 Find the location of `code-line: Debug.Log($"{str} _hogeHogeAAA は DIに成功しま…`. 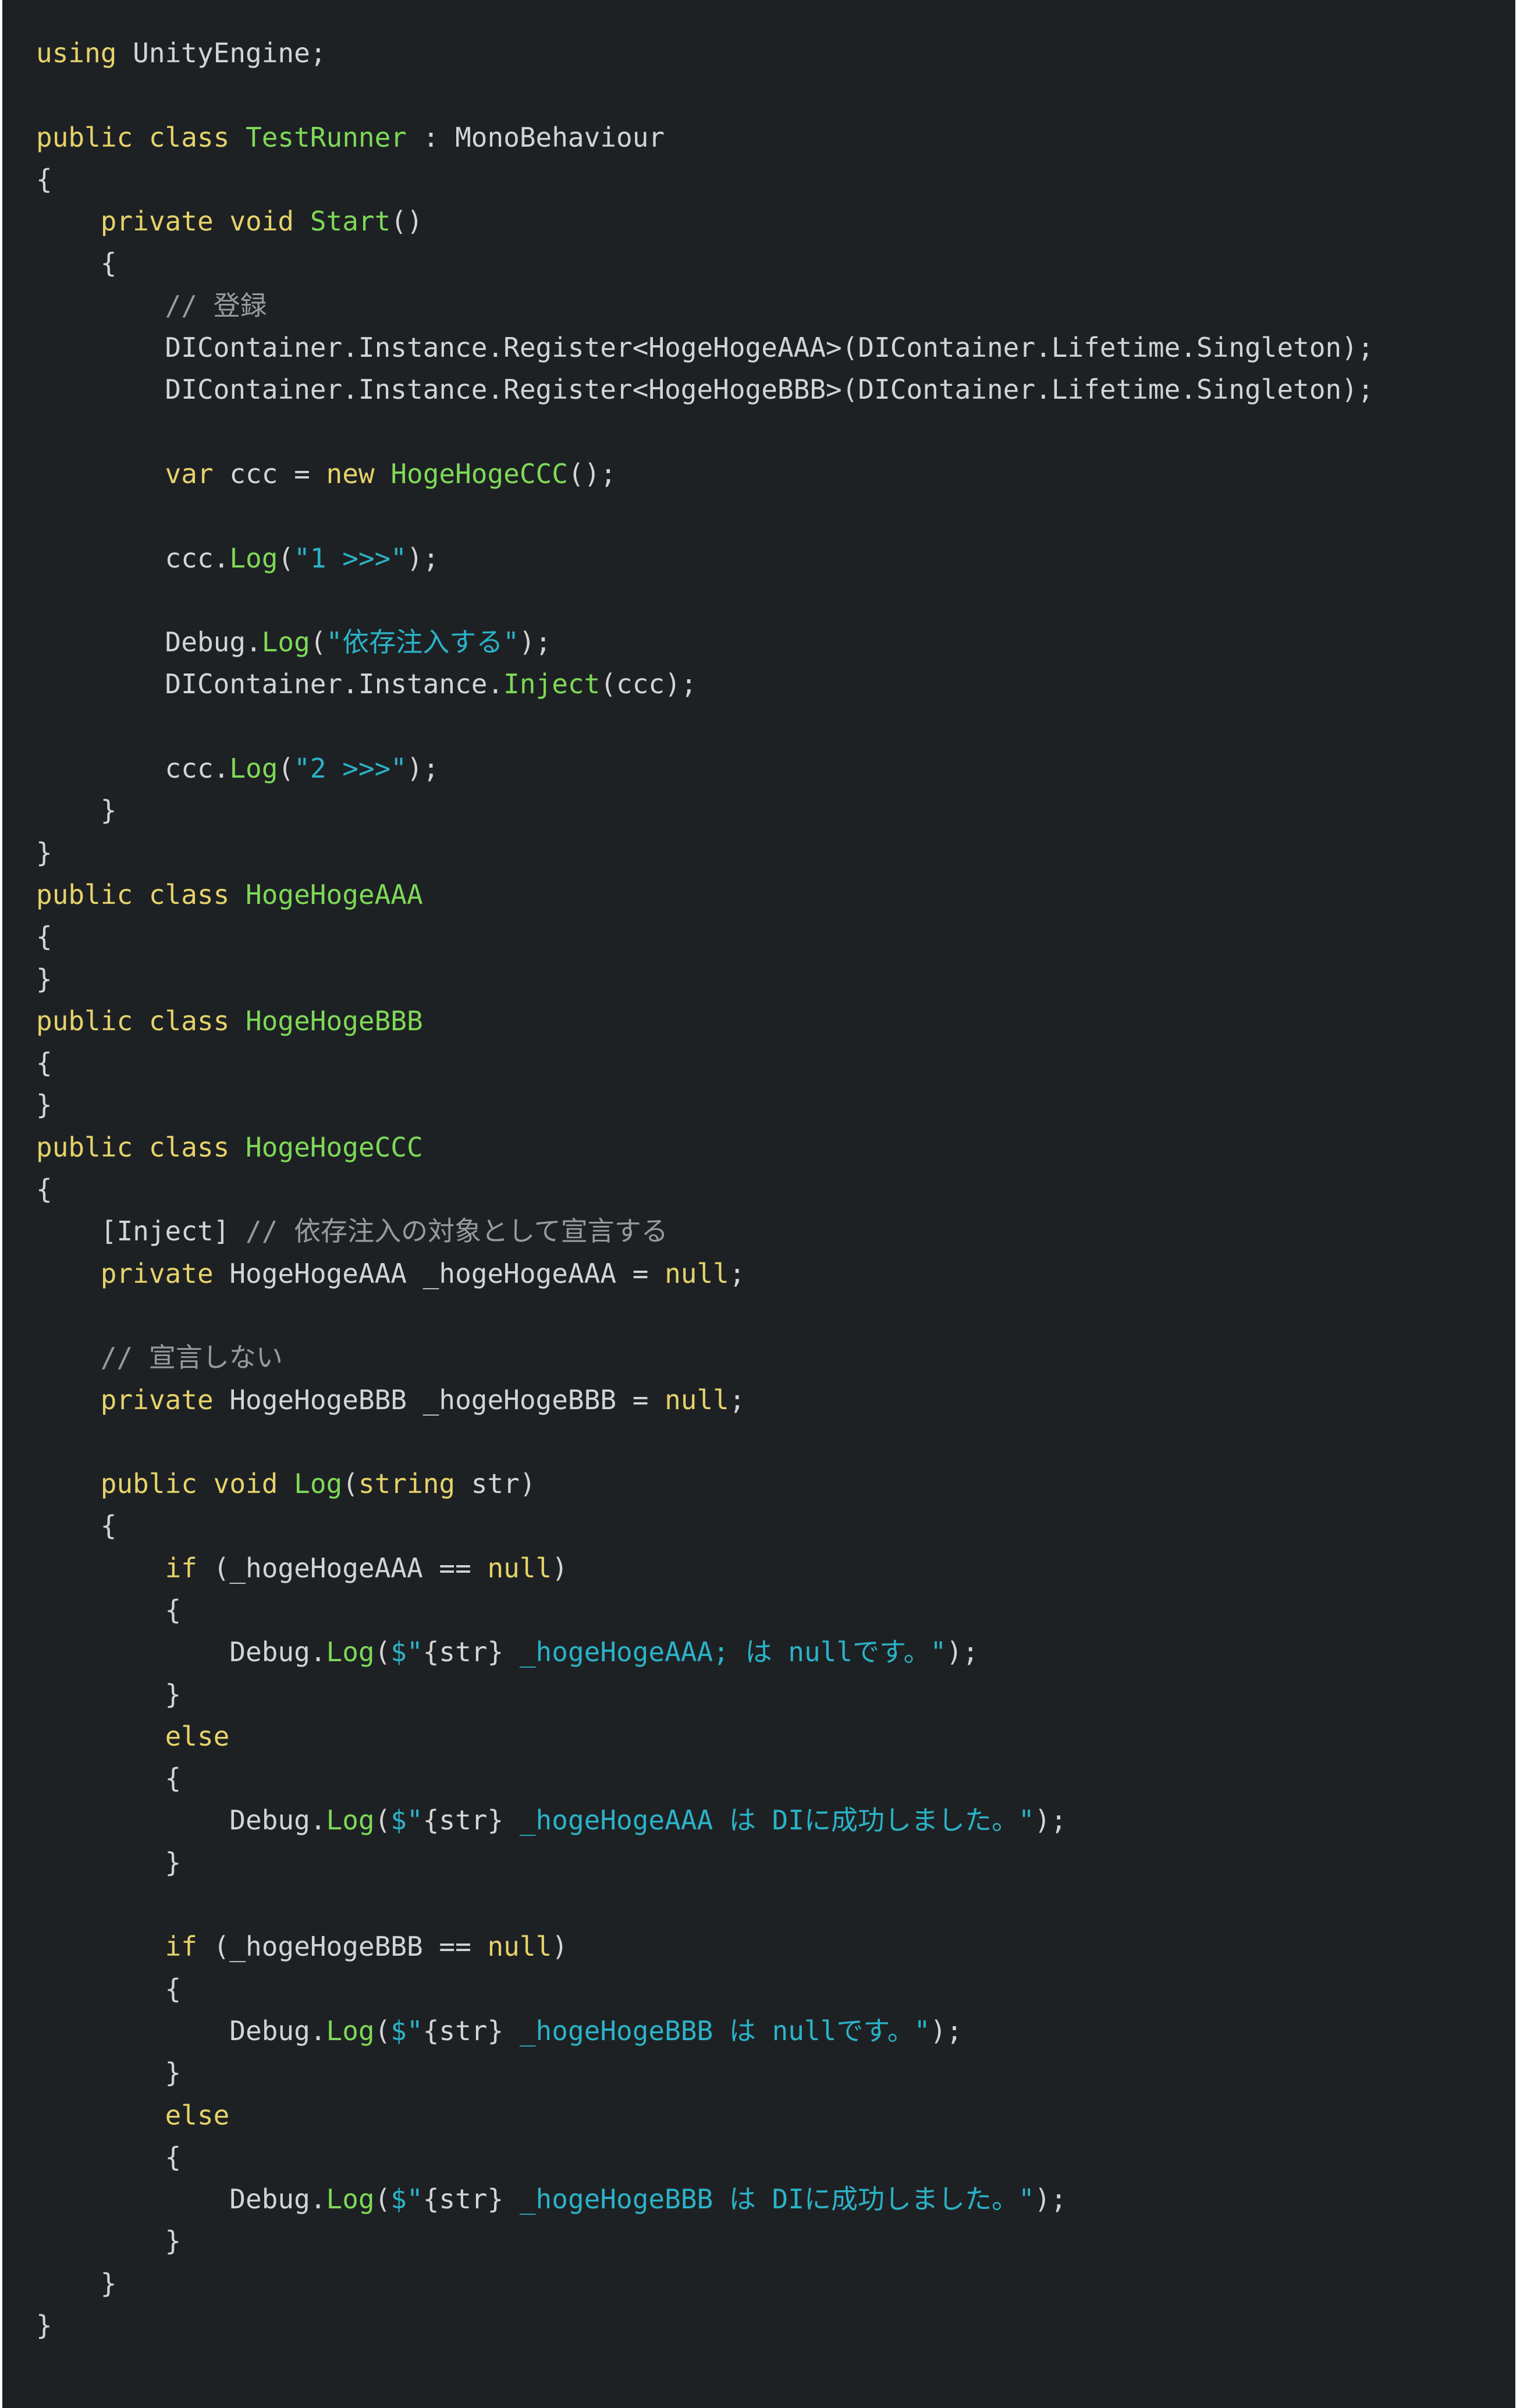

code-line: Debug.Log($"{str} _hogeHogeAAA は DIに成功しま… is located at coordinates (705, 1820).